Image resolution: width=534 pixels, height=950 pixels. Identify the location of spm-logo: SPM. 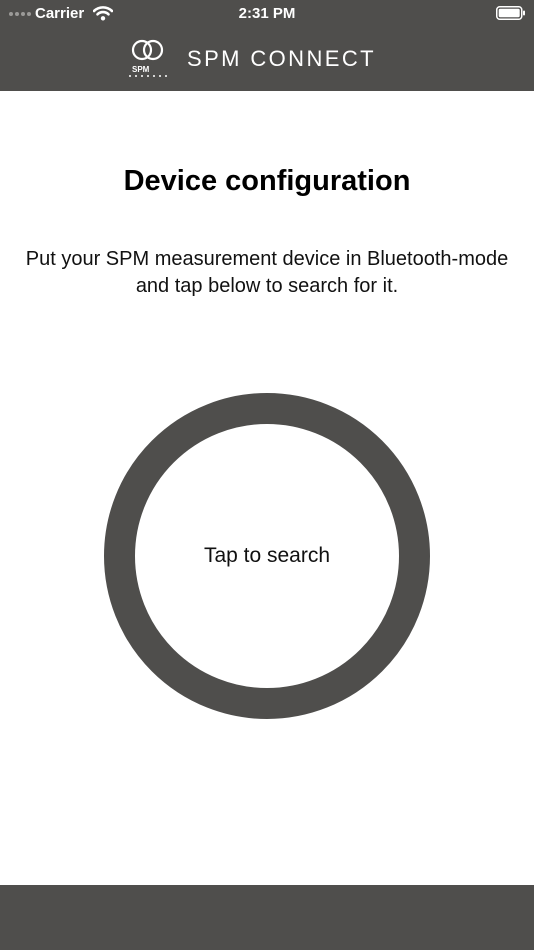
(149, 61).